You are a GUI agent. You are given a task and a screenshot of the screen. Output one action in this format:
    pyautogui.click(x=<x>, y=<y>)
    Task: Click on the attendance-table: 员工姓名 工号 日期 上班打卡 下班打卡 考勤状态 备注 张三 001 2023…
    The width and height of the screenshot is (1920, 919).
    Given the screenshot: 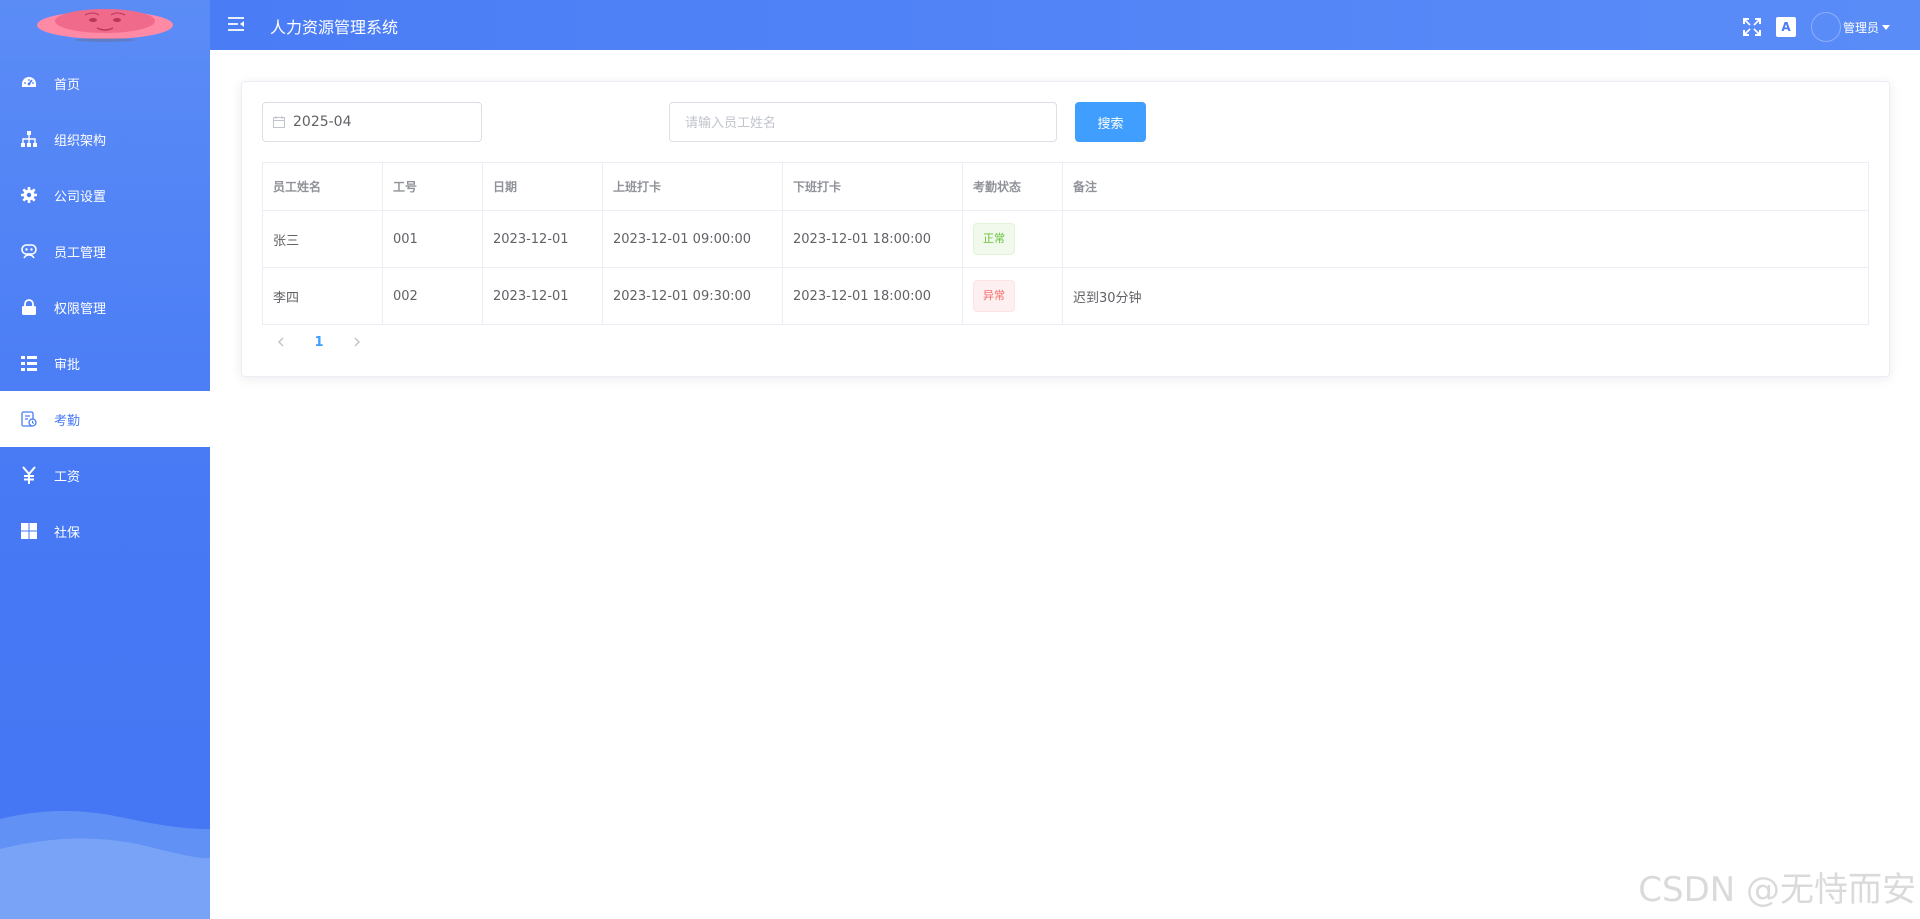 What is the action you would take?
    pyautogui.click(x=1065, y=243)
    